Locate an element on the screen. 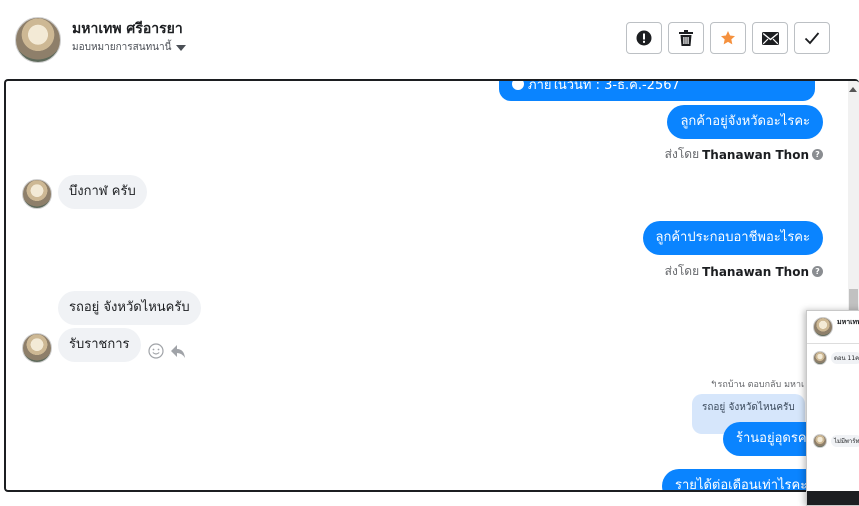 The image size is (859, 506). alert-icon is located at coordinates (644, 38).